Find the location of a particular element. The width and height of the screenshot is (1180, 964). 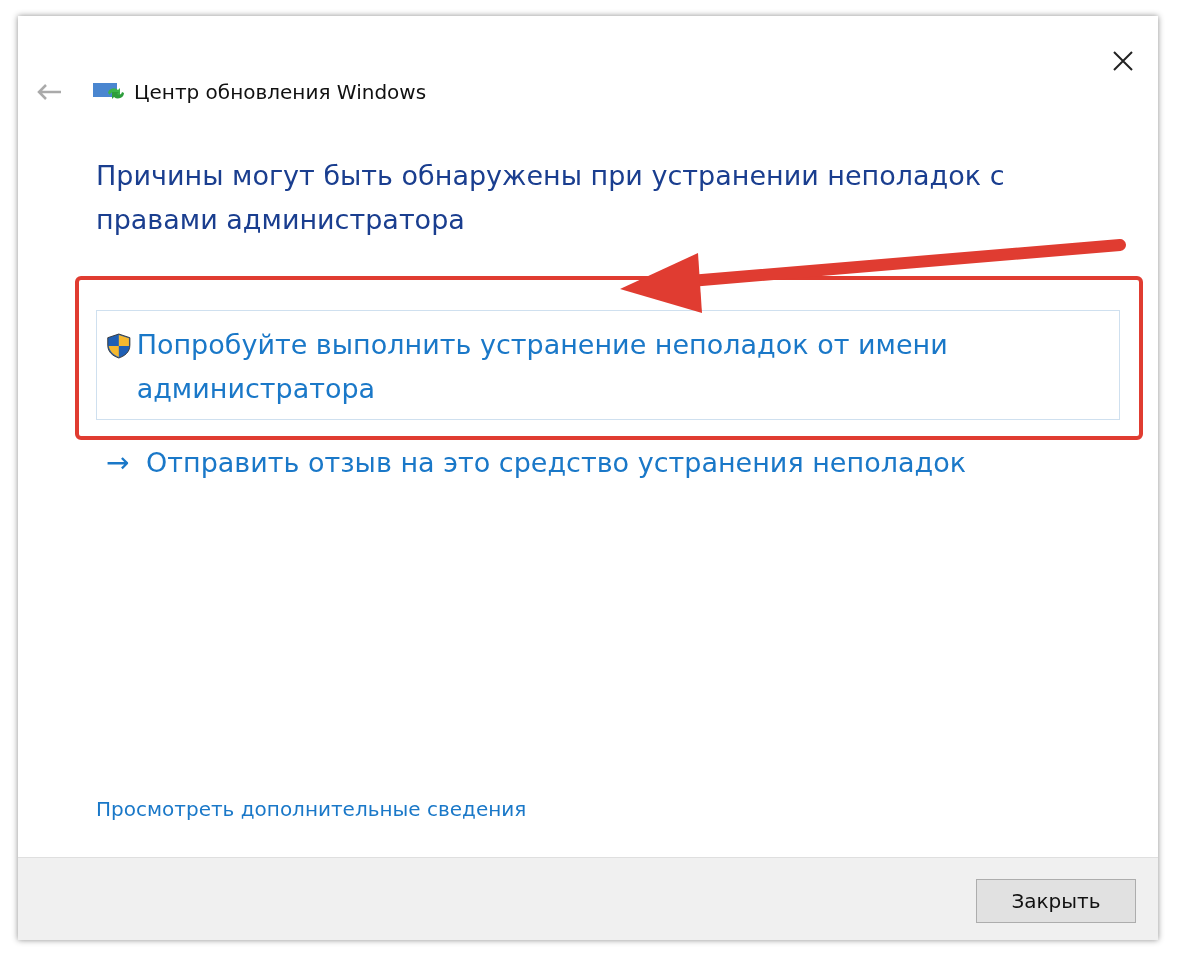

heading: Причины могут быть обнаружены при устранении неполадок с правами администратора is located at coordinates (551, 198).